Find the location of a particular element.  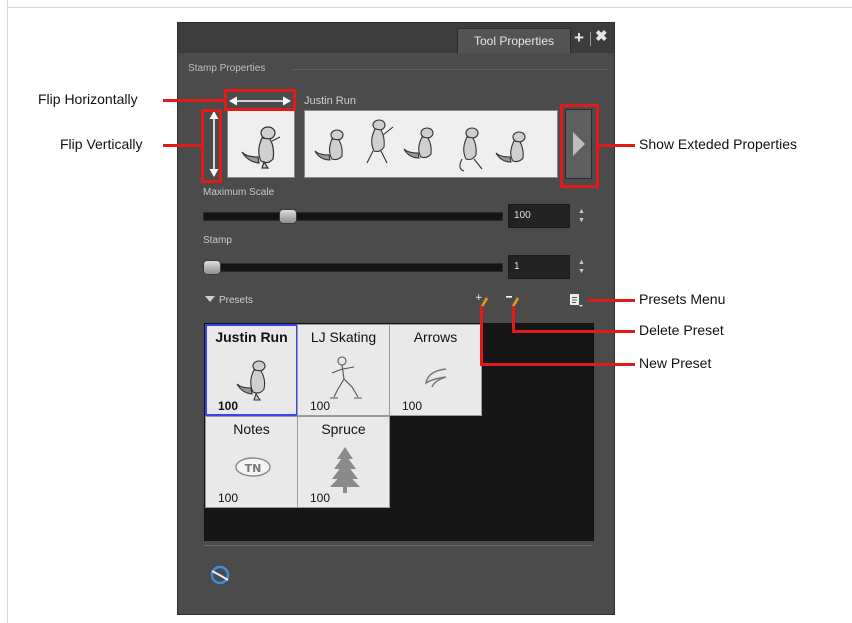

toonboom-logo-icon is located at coordinates (220, 575).